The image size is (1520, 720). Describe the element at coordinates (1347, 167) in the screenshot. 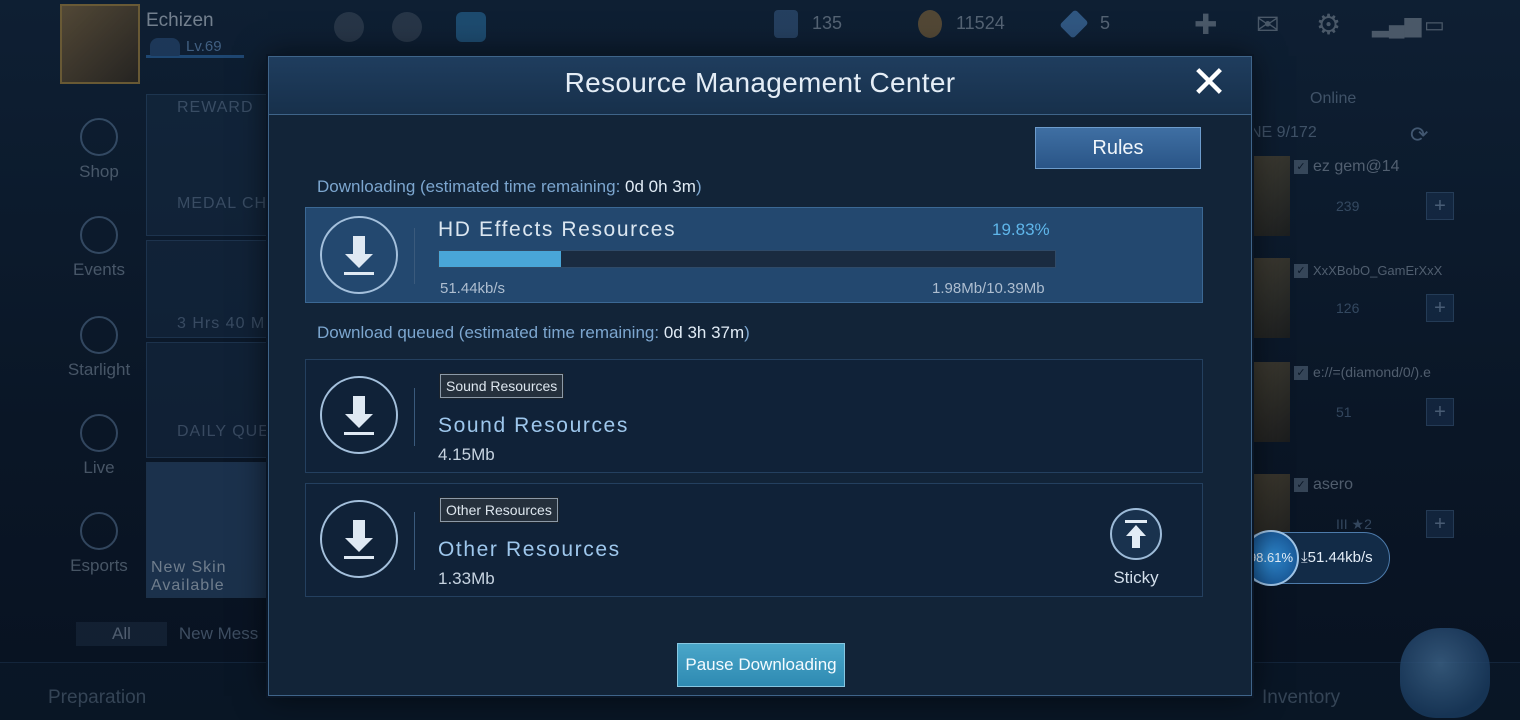

I see `friend-name: ez gem@14` at that location.